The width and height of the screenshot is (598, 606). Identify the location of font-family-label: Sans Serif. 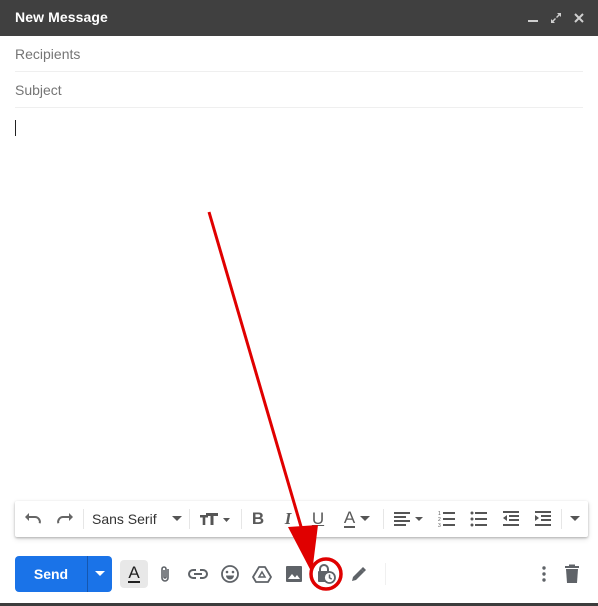
(124, 519).